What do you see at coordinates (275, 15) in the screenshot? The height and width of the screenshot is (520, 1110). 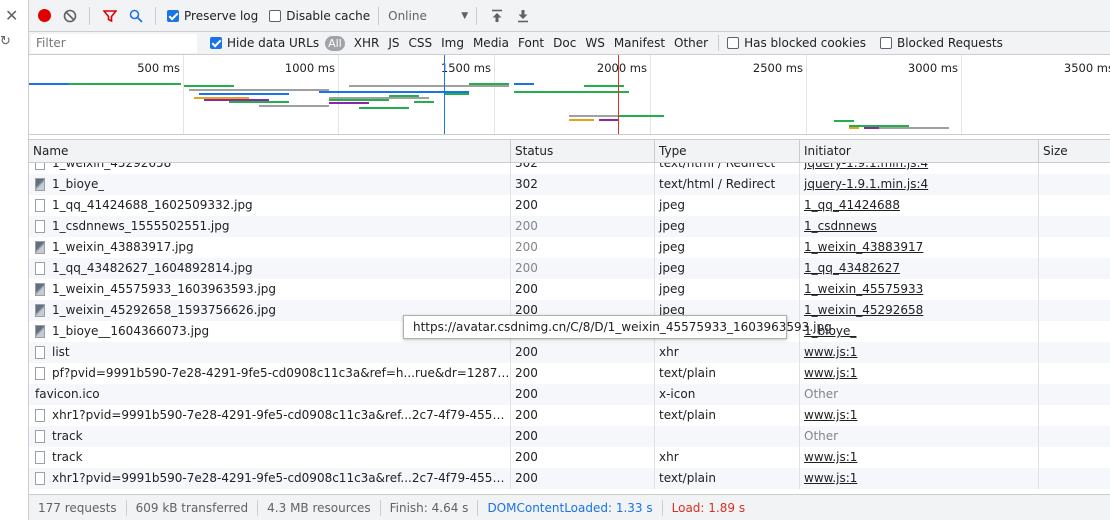 I see `disable-cache-check` at bounding box center [275, 15].